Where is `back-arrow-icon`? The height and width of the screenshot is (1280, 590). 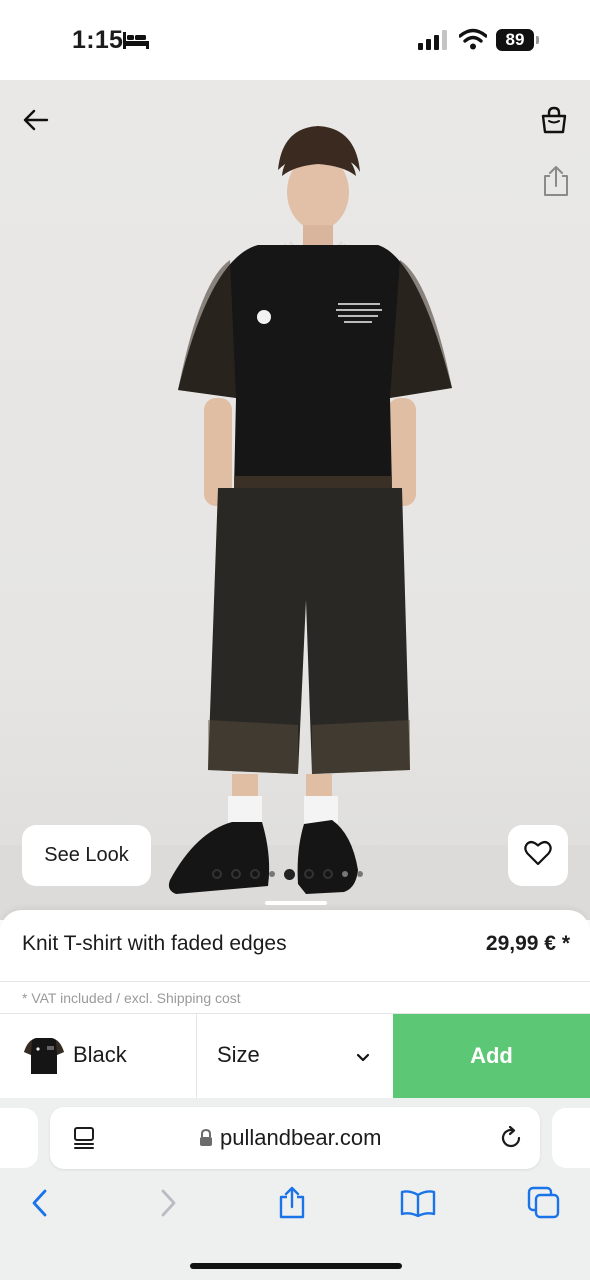
back-arrow-icon is located at coordinates (36, 120).